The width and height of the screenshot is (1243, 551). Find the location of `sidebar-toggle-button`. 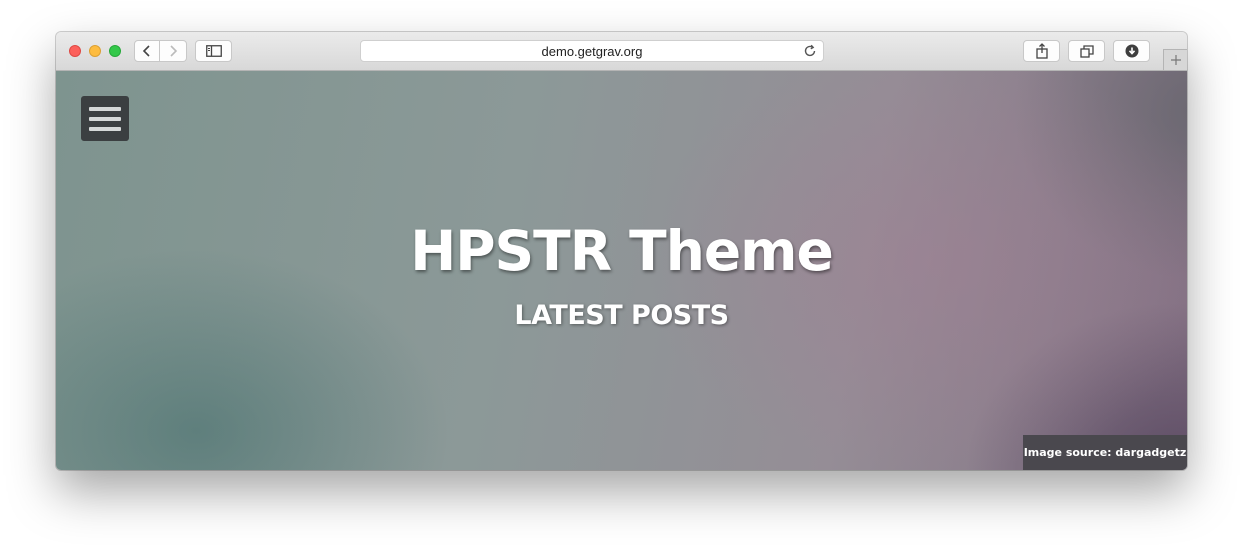

sidebar-toggle-button is located at coordinates (213, 51).